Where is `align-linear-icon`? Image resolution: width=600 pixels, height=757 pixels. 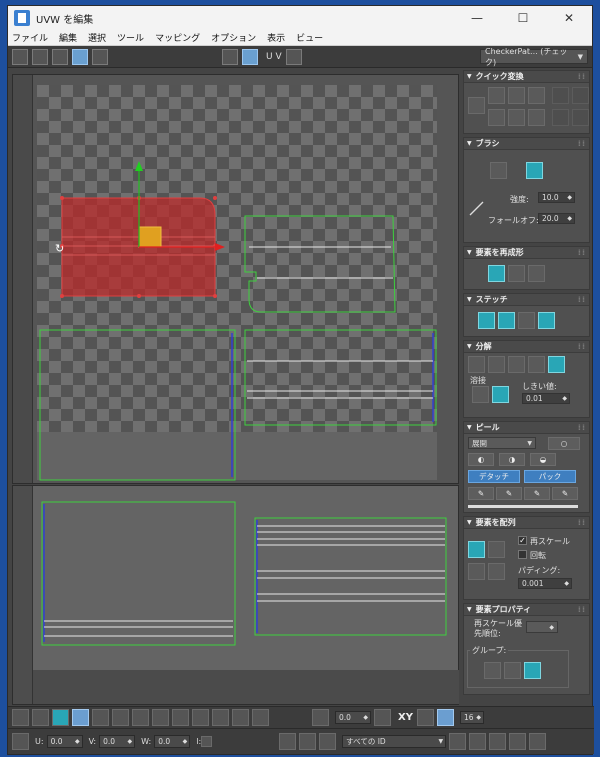
align-linear-icon is located at coordinates (496, 117).